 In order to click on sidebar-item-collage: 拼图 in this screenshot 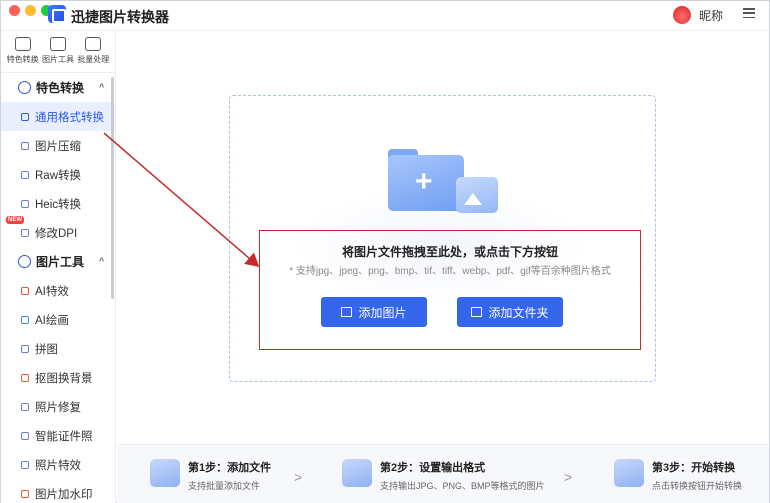, I will do `click(58, 348)`.